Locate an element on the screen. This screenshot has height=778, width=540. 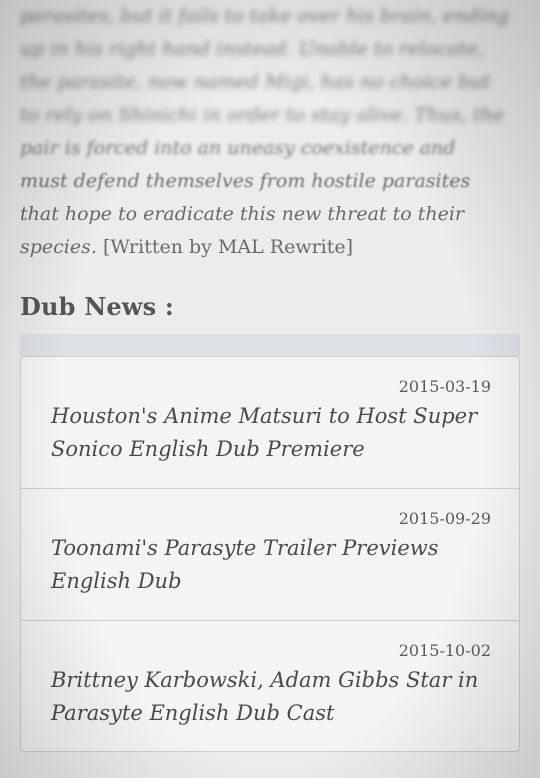
section-divider is located at coordinates (270, 345).